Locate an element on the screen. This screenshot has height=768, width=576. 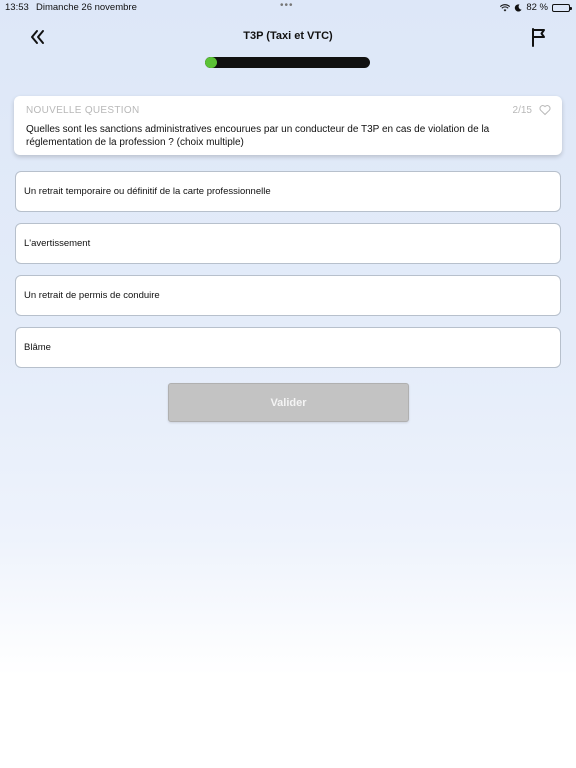
battery-icon is located at coordinates (562, 7).